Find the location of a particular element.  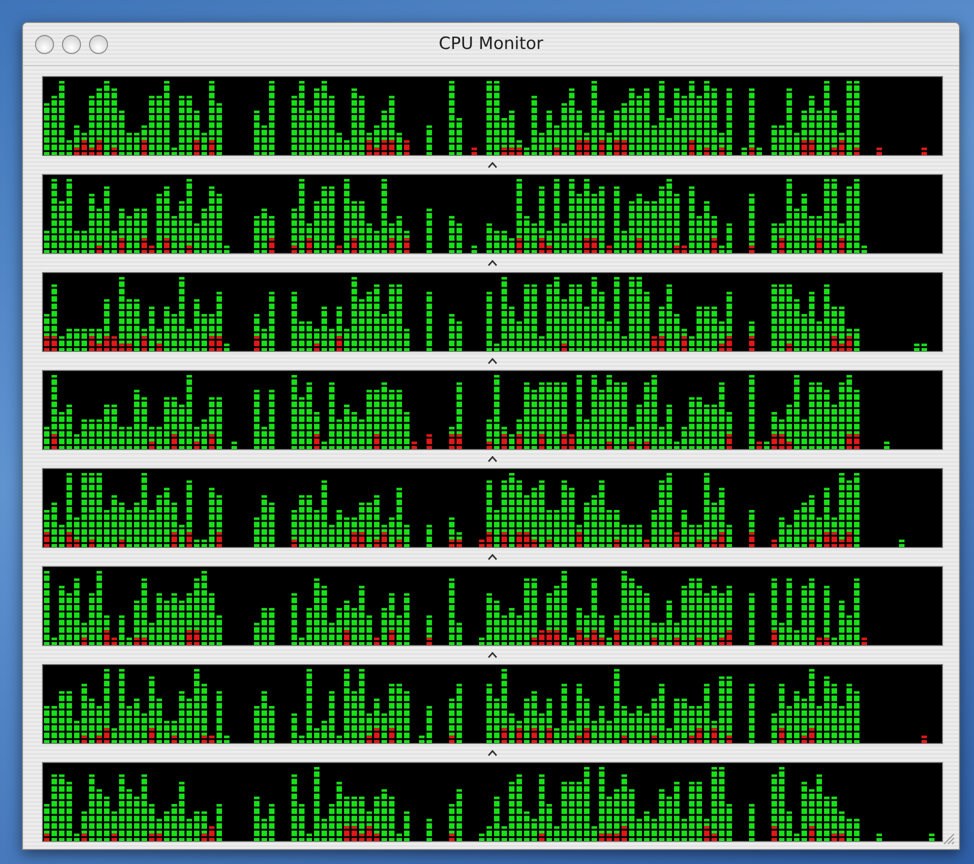

zoom-button is located at coordinates (98, 44).